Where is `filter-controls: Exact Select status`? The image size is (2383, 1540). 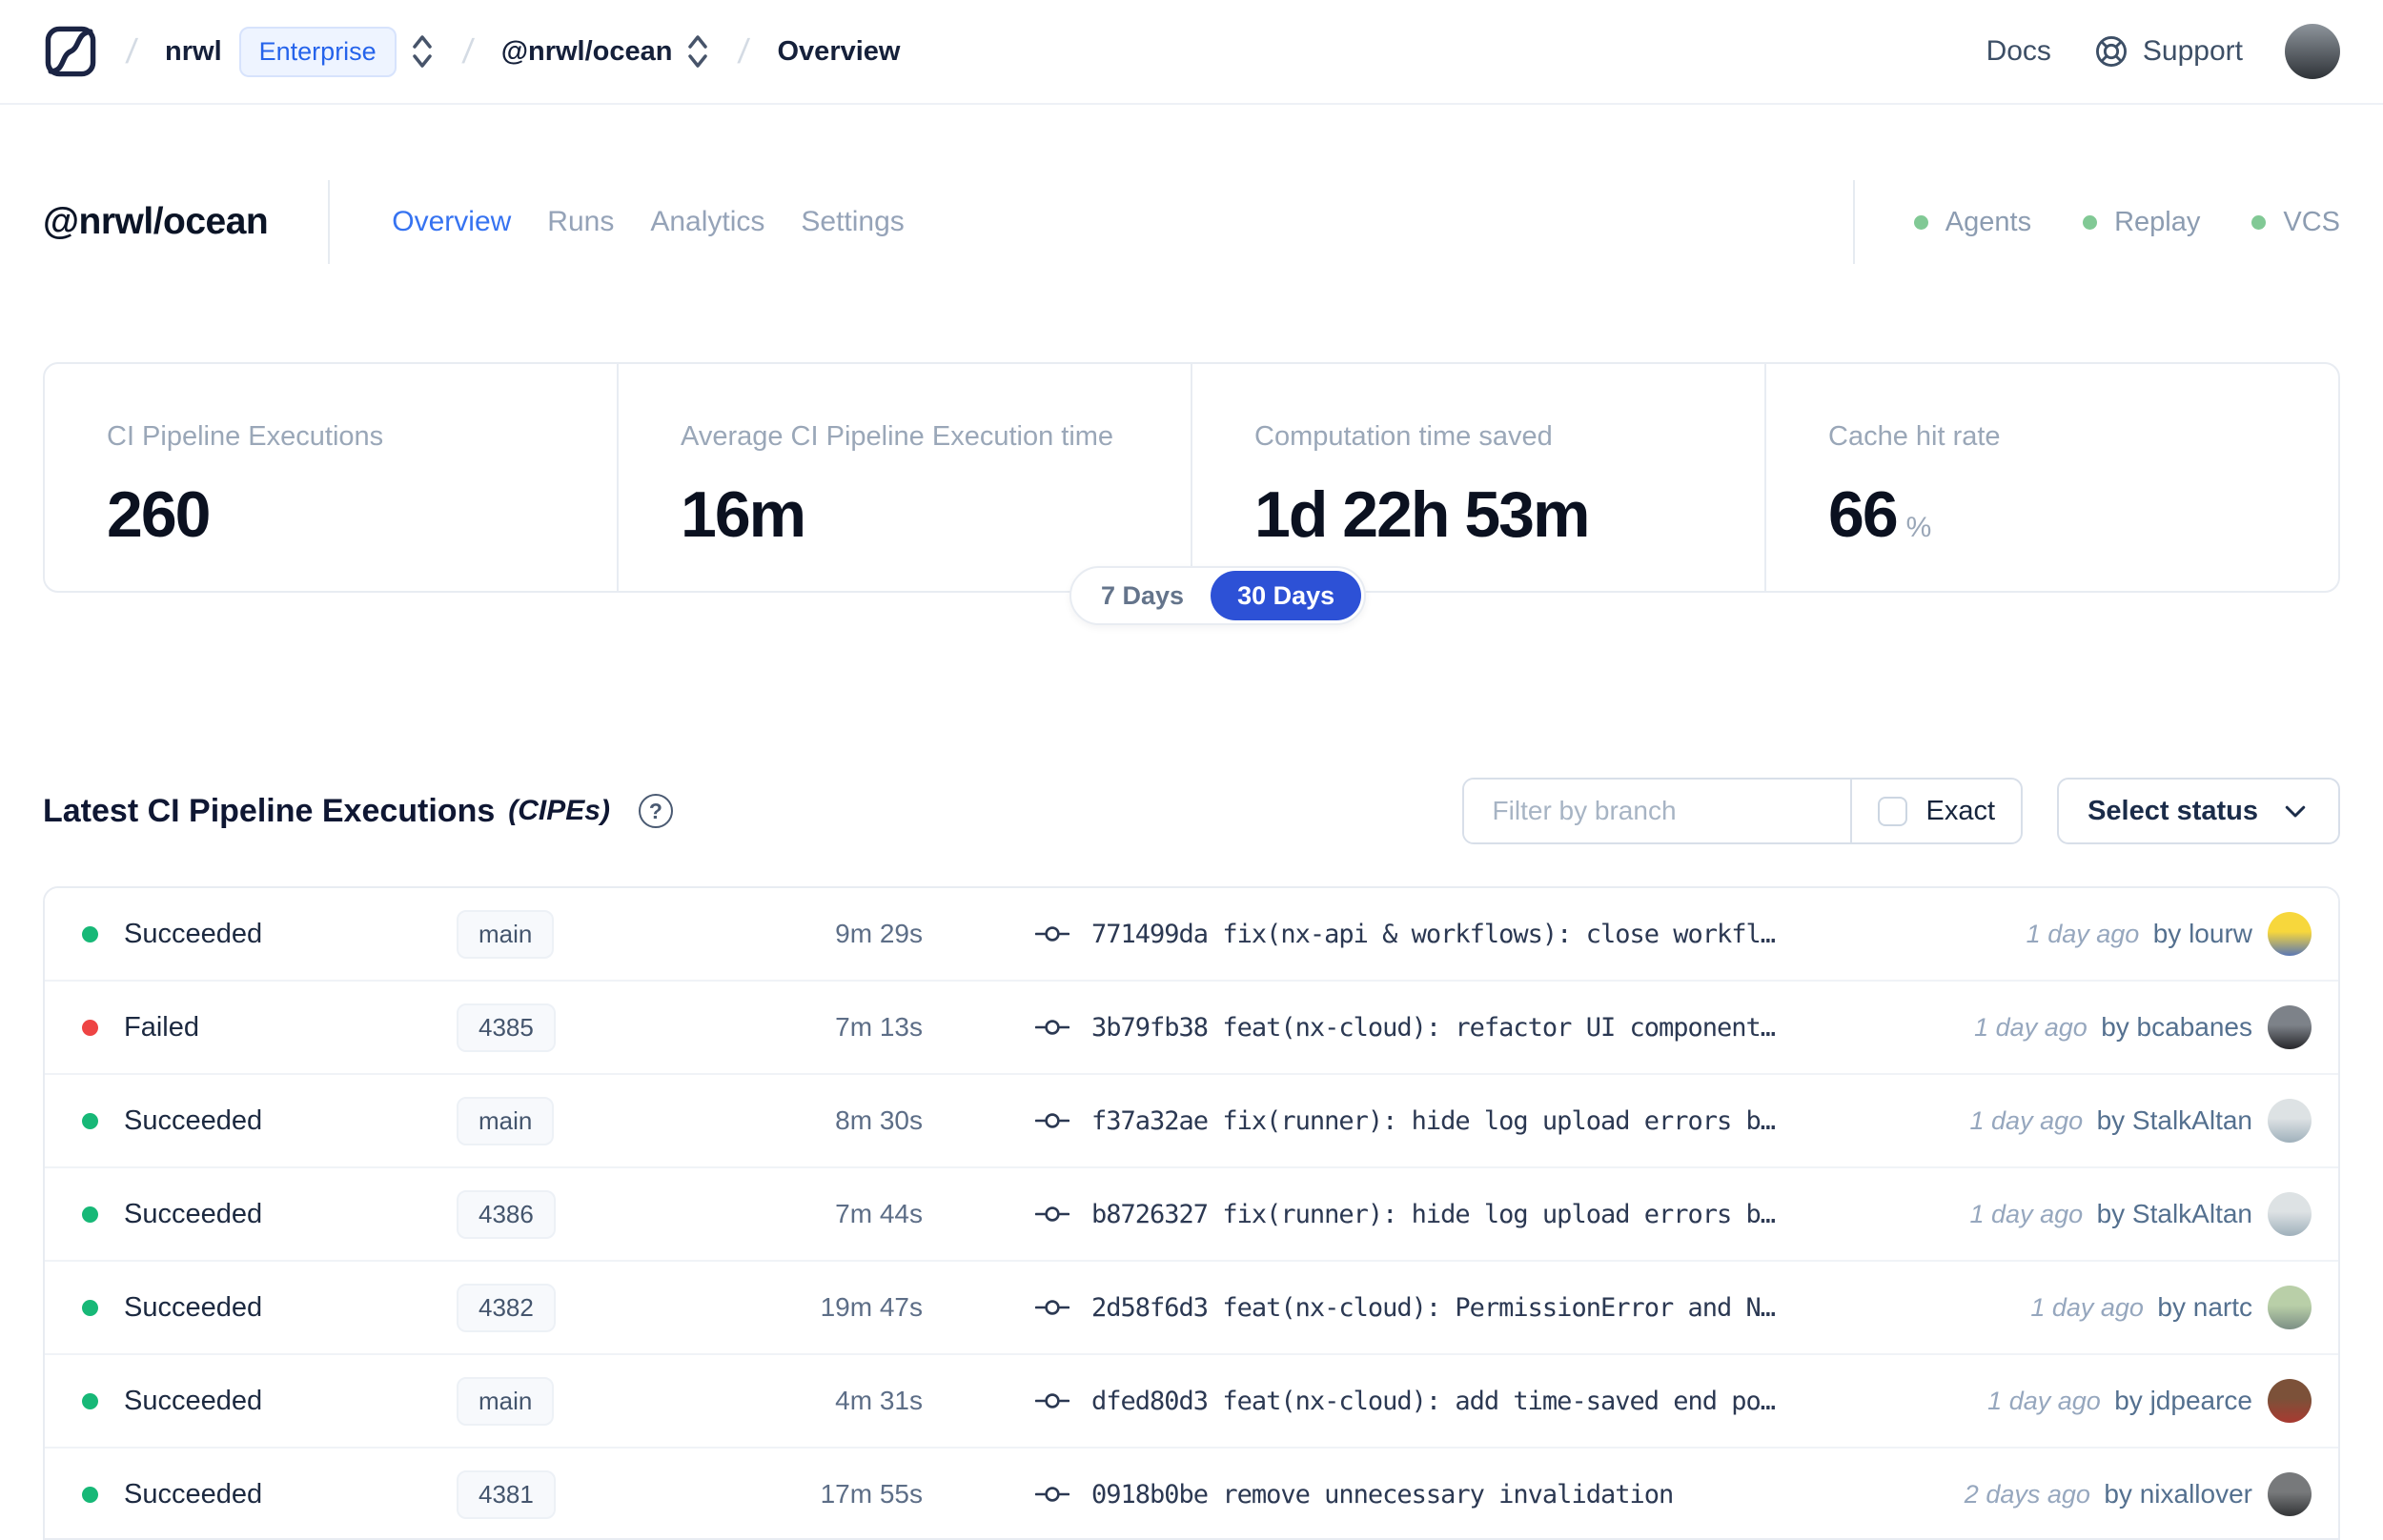 filter-controls: Exact Select status is located at coordinates (1901, 811).